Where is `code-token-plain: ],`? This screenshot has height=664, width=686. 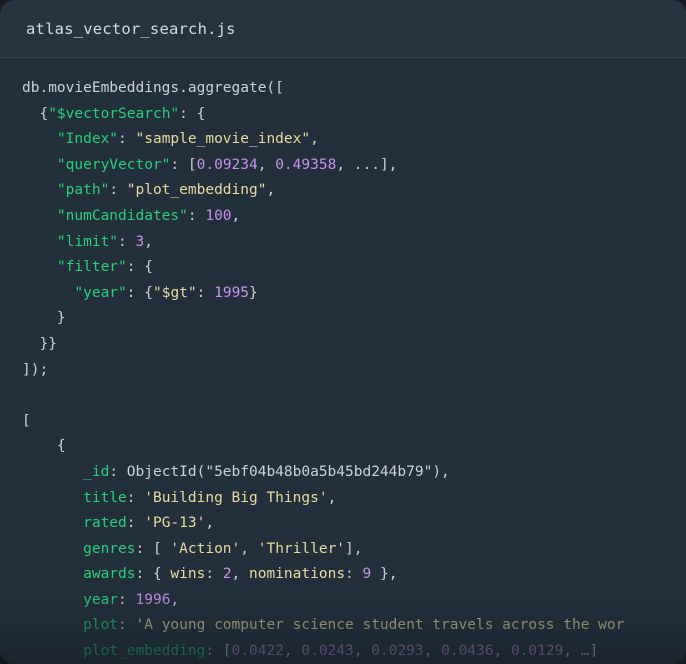 code-token-plain: ], is located at coordinates (354, 548).